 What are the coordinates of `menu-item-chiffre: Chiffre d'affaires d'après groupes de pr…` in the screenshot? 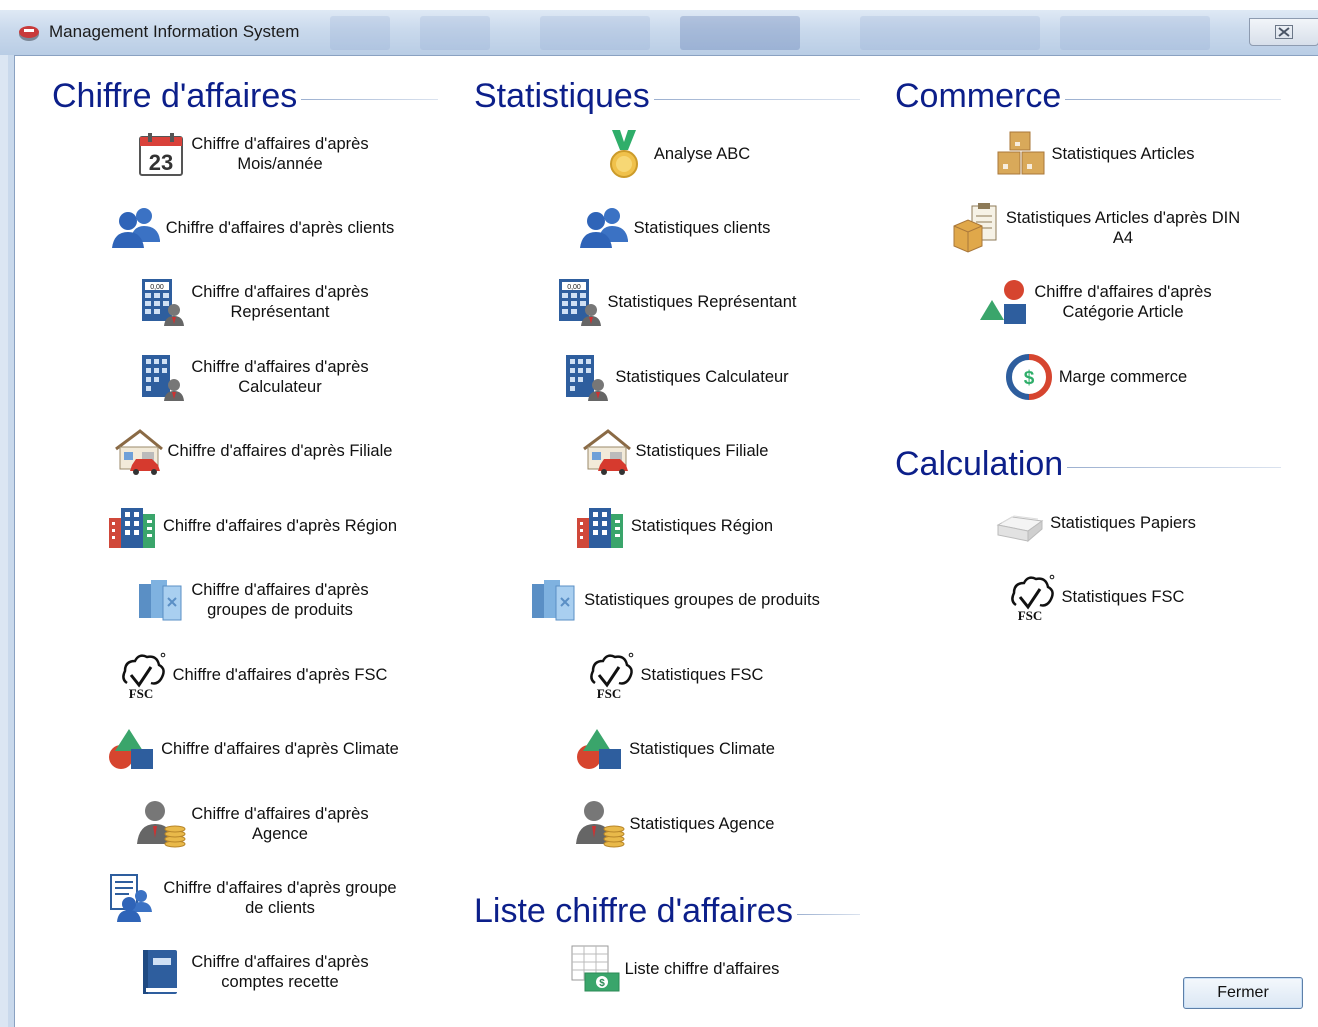 It's located at (252, 600).